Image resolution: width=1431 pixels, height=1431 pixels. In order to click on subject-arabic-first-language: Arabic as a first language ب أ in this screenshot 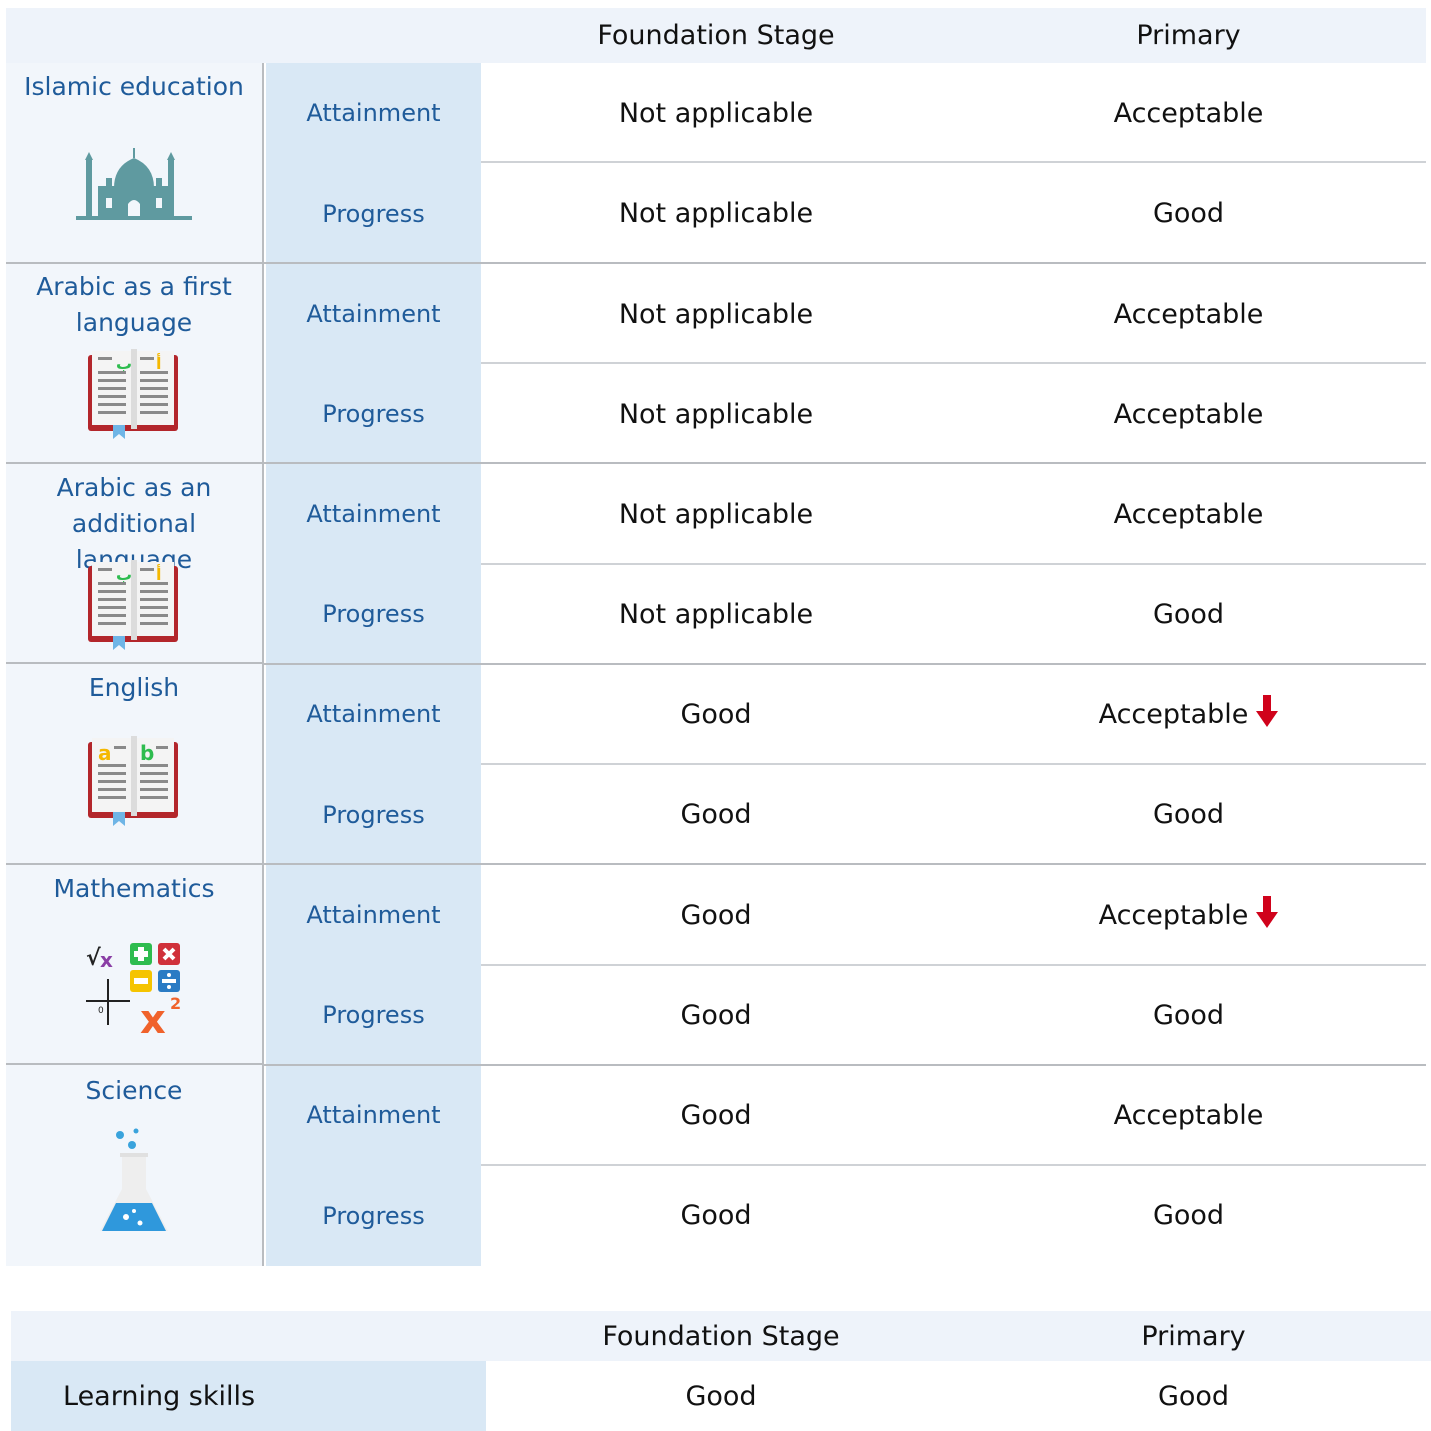, I will do `click(135, 364)`.